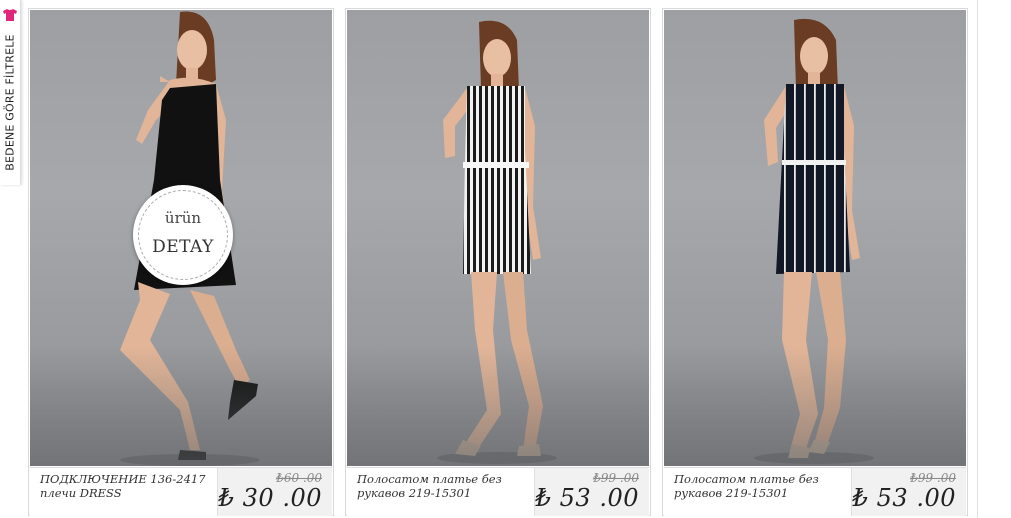  What do you see at coordinates (183, 218) in the screenshot?
I see `badge-line1: ürün` at bounding box center [183, 218].